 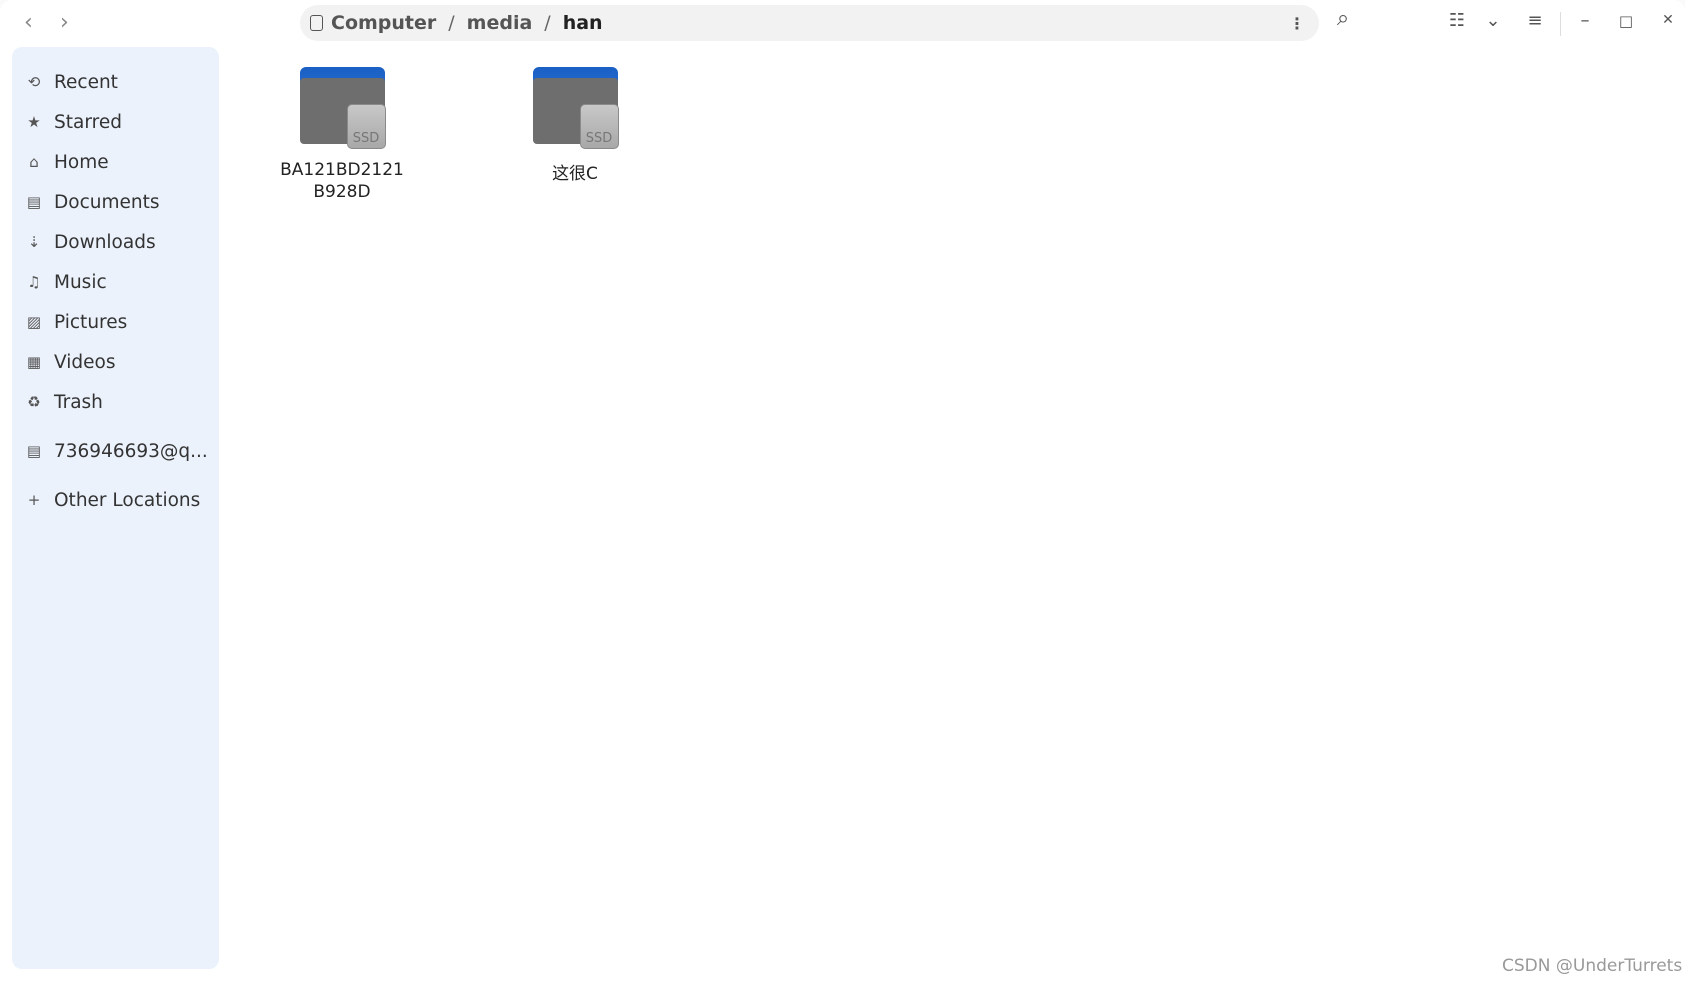 I want to click on sidebar-item-starred: ★ Starred, so click(x=115, y=122).